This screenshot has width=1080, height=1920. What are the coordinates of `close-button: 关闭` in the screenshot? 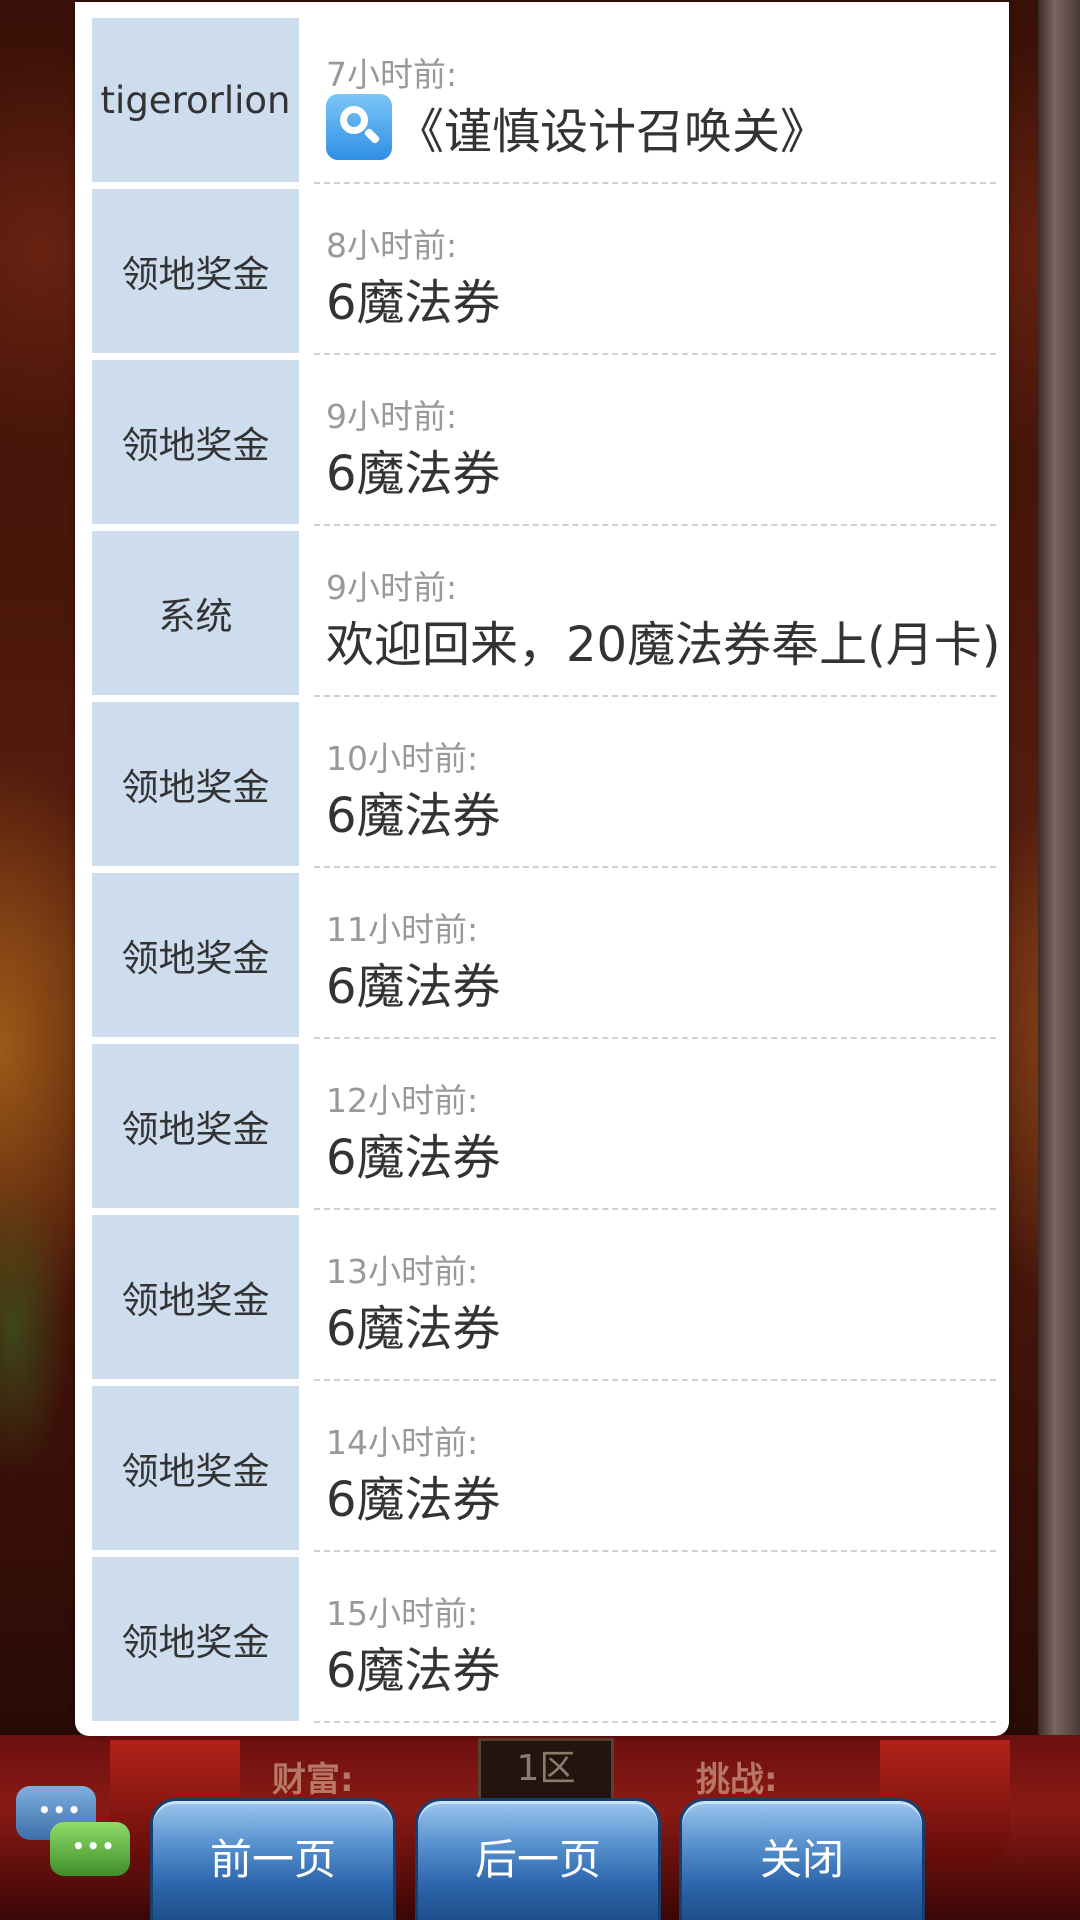 It's located at (802, 1859).